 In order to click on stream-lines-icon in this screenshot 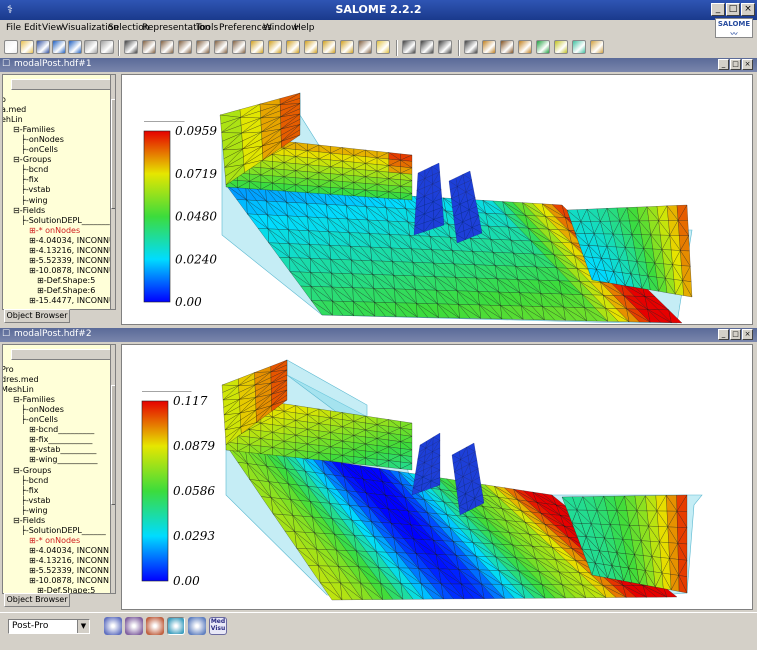, I will do `click(579, 47)`.